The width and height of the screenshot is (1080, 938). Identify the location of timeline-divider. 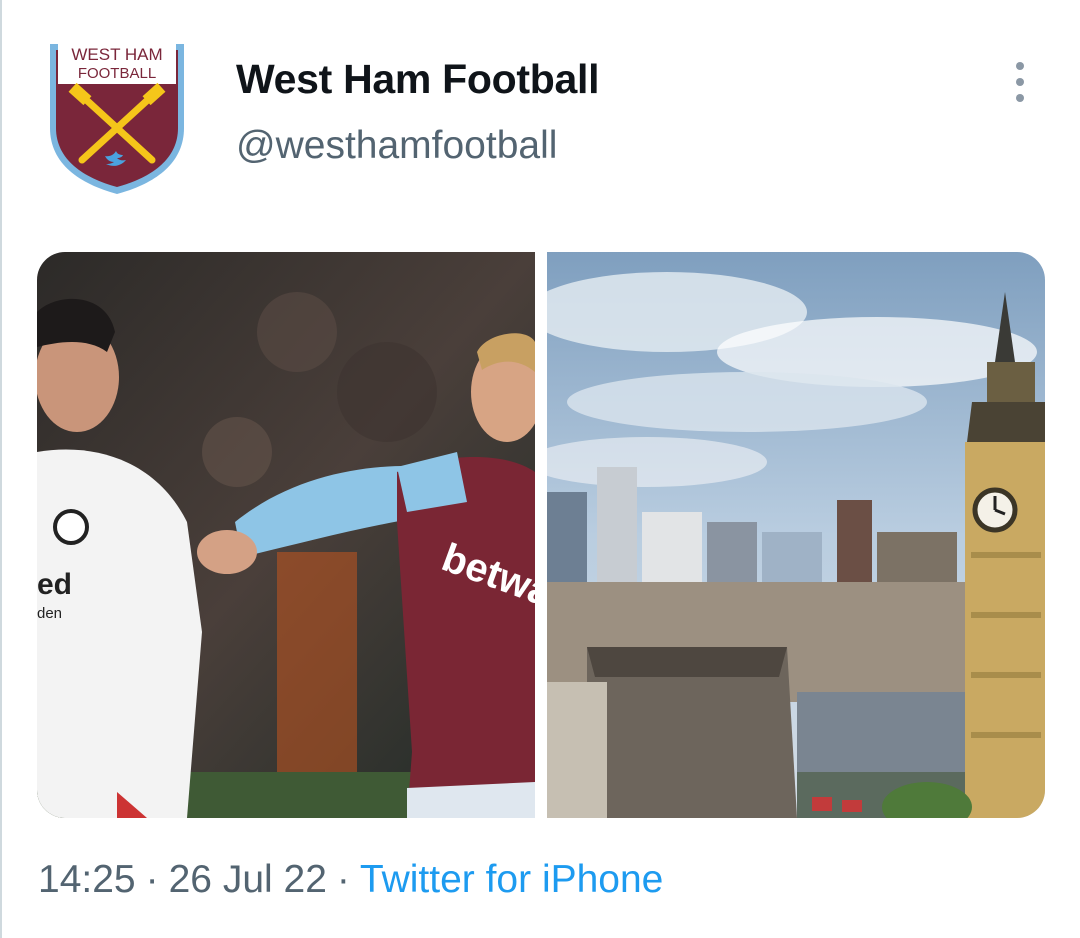
(1, 469).